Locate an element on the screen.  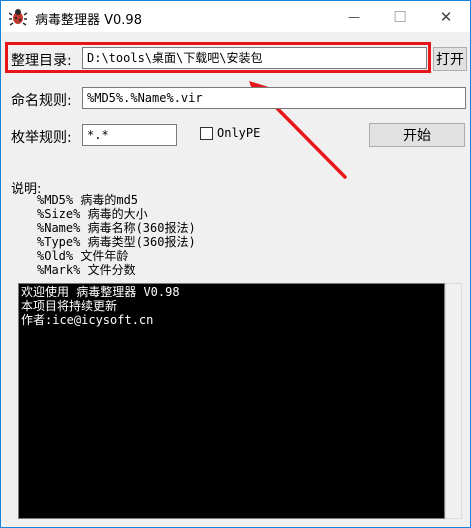
close-icon: ✕ is located at coordinates (446, 16).